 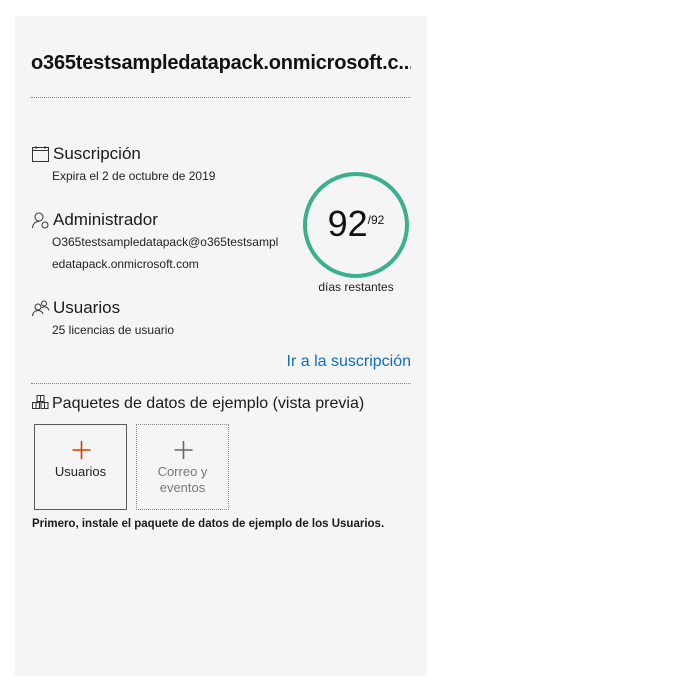 I want to click on users-icon, so click(x=40, y=308).